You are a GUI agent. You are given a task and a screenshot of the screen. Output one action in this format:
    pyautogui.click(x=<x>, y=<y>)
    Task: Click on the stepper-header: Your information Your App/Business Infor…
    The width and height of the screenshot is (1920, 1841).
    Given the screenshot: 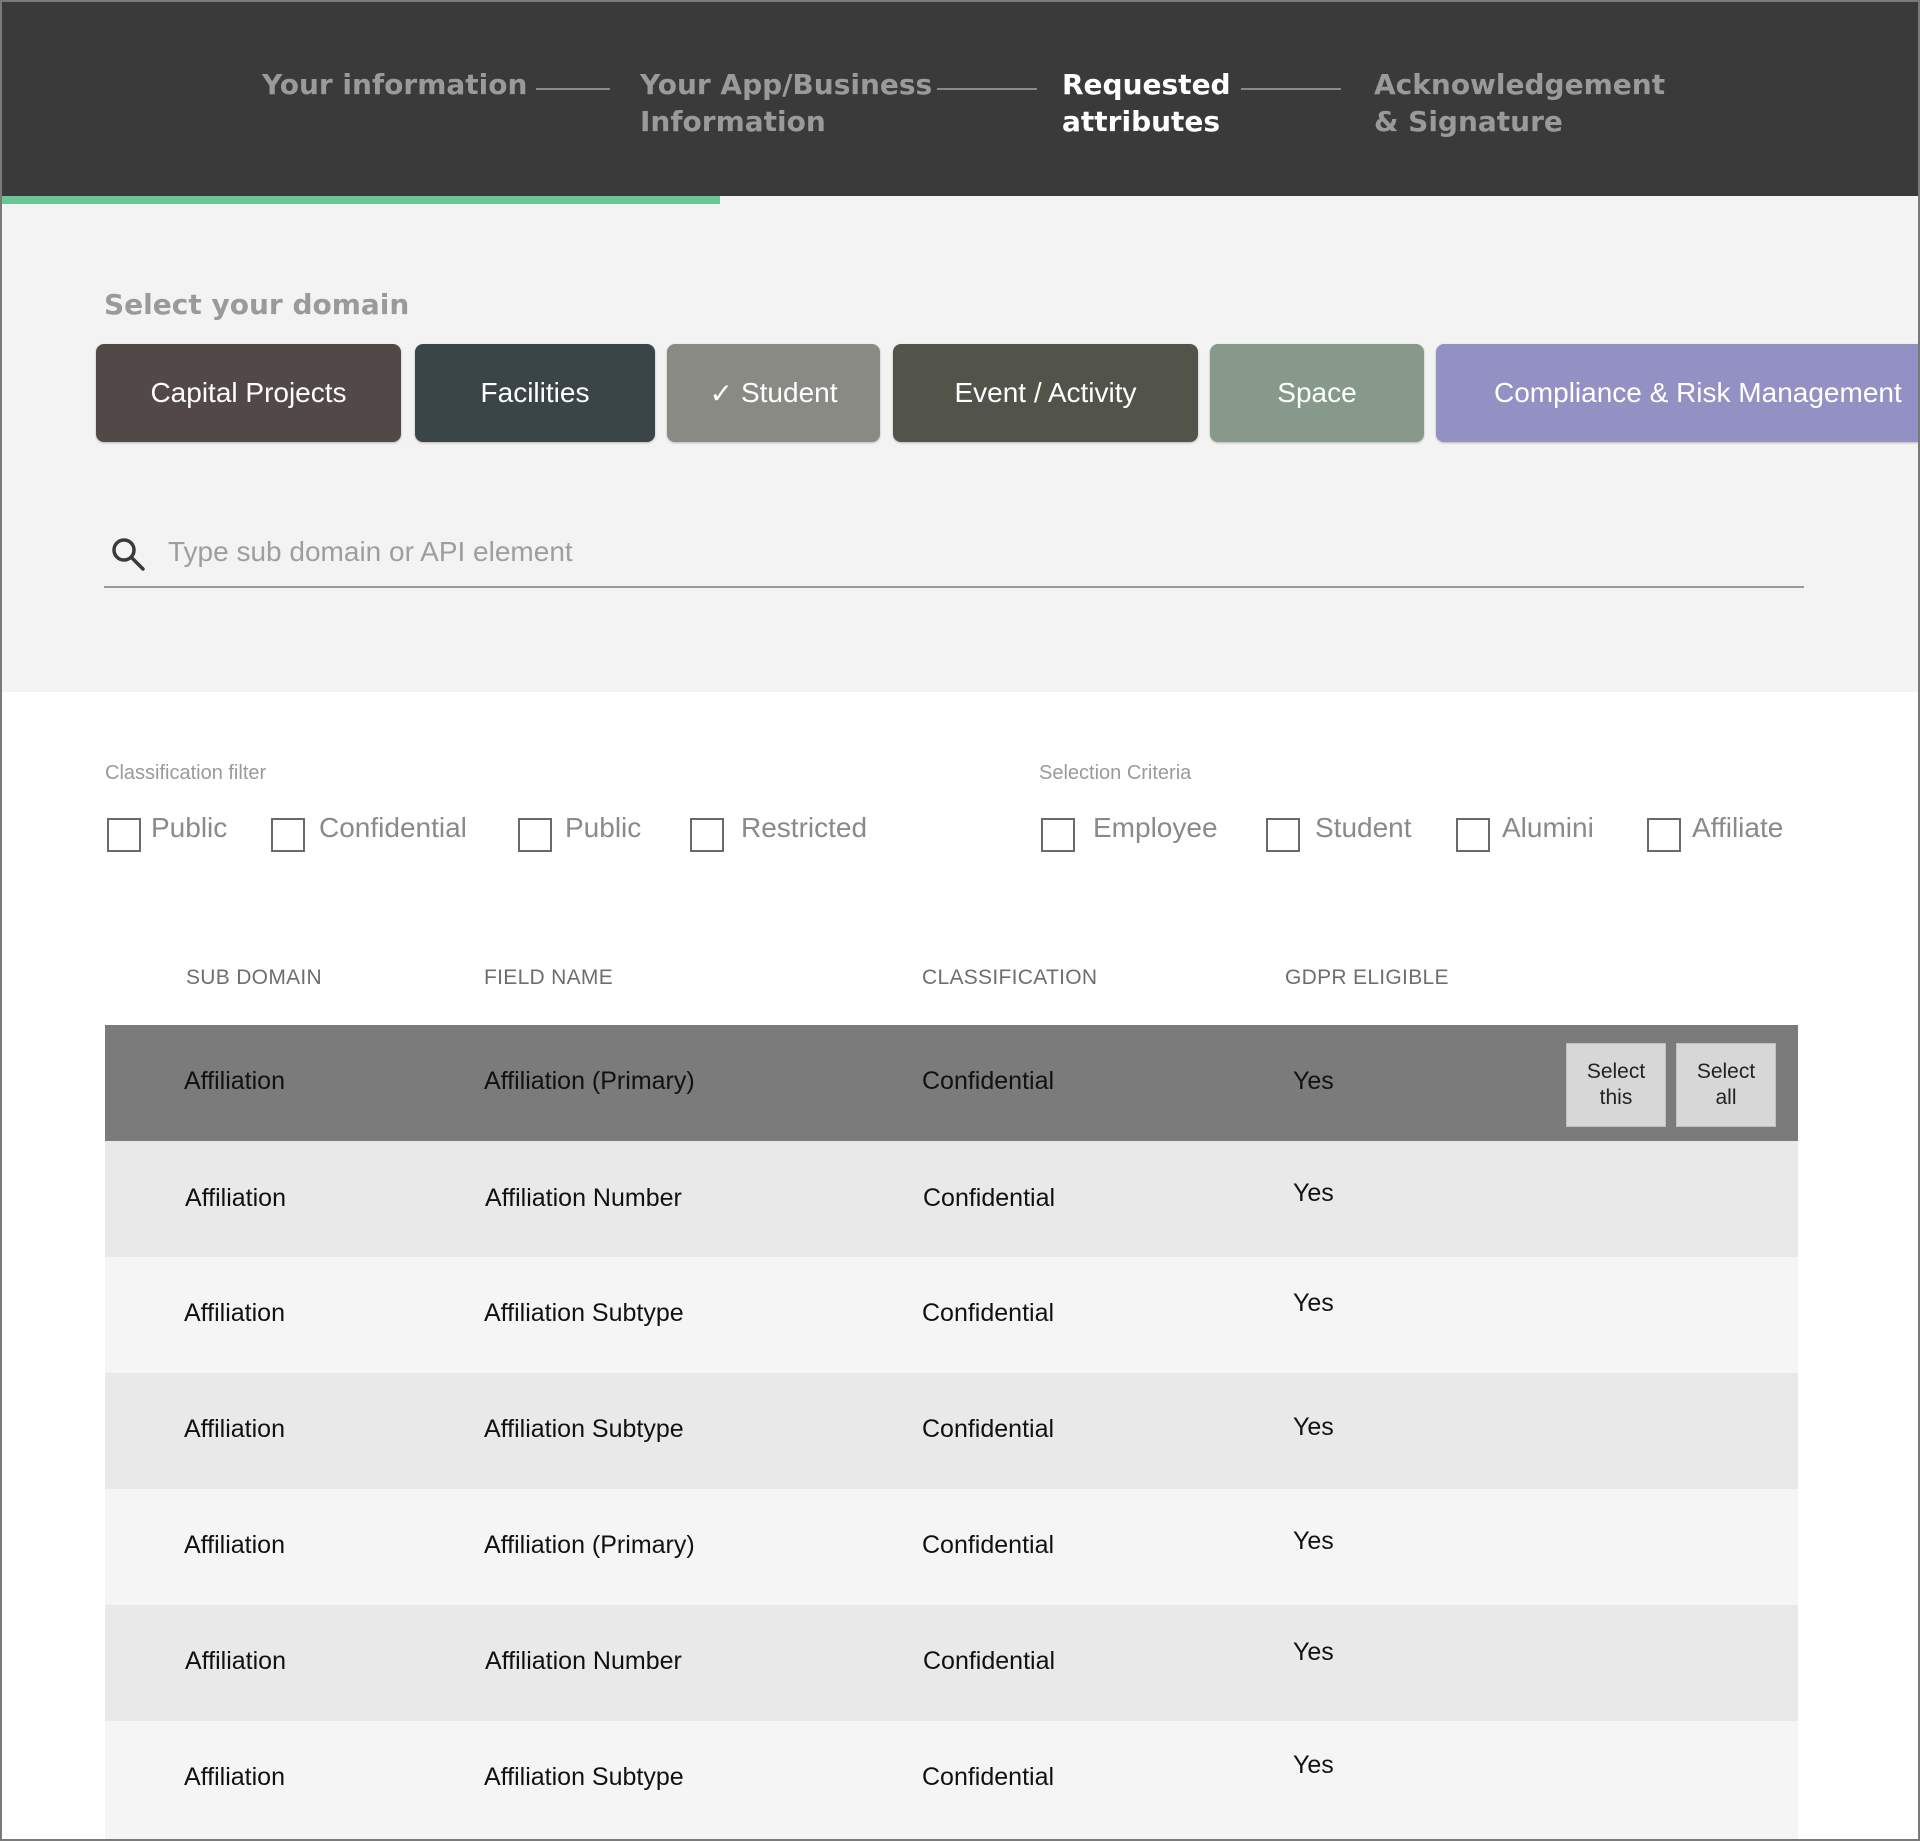 What is the action you would take?
    pyautogui.click(x=960, y=98)
    